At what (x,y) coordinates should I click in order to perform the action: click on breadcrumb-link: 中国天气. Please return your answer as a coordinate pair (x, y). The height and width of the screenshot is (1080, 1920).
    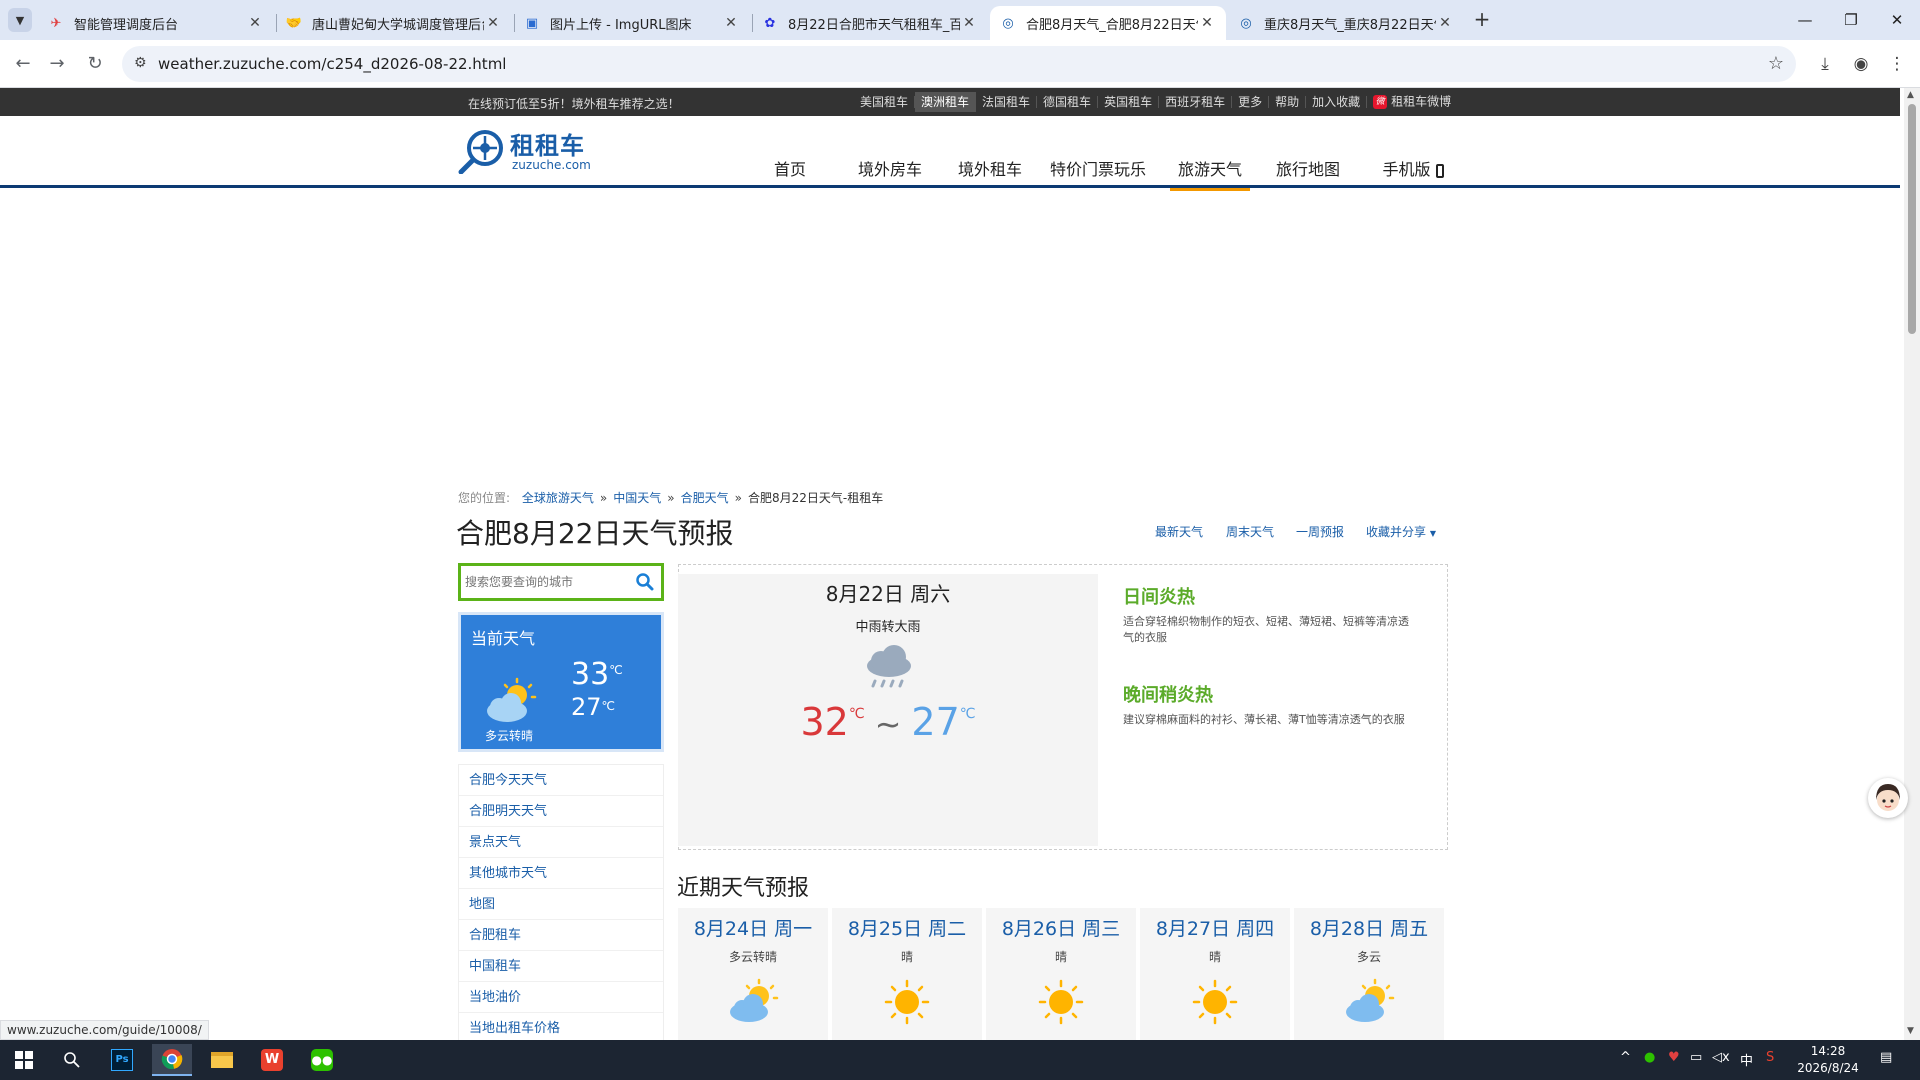
    Looking at the image, I should click on (637, 498).